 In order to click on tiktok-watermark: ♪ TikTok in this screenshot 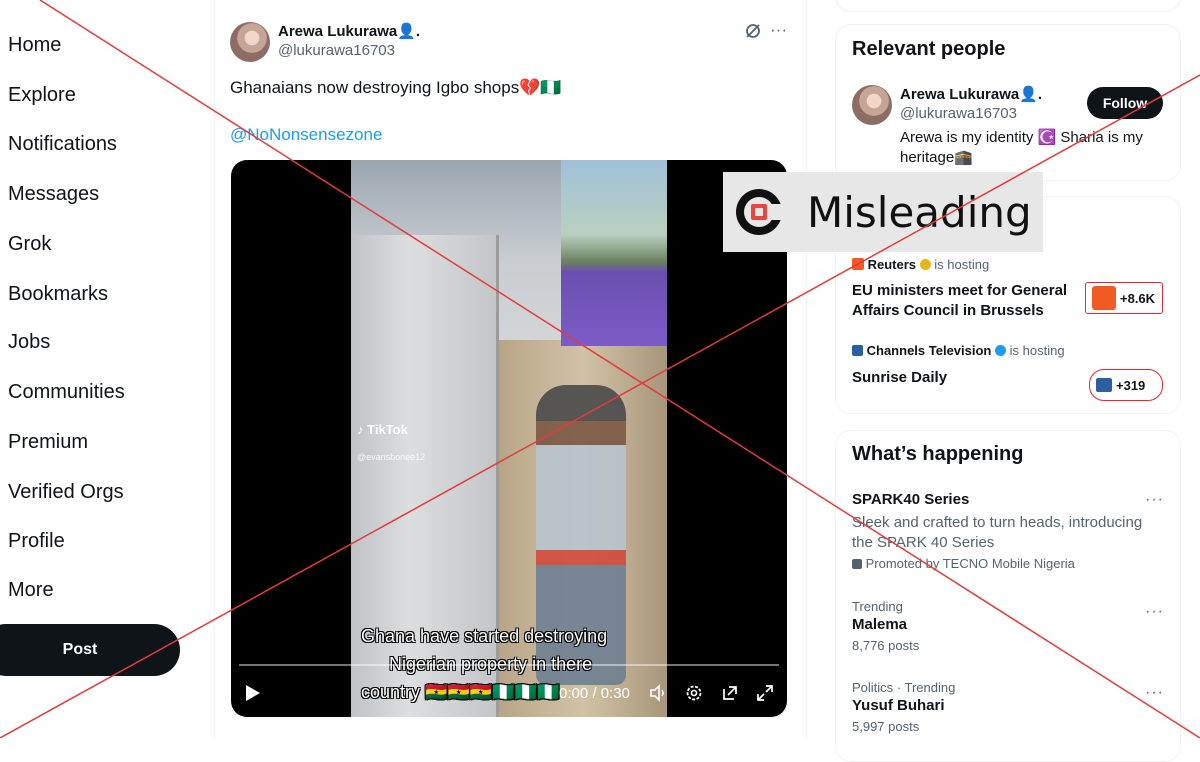, I will do `click(382, 429)`.